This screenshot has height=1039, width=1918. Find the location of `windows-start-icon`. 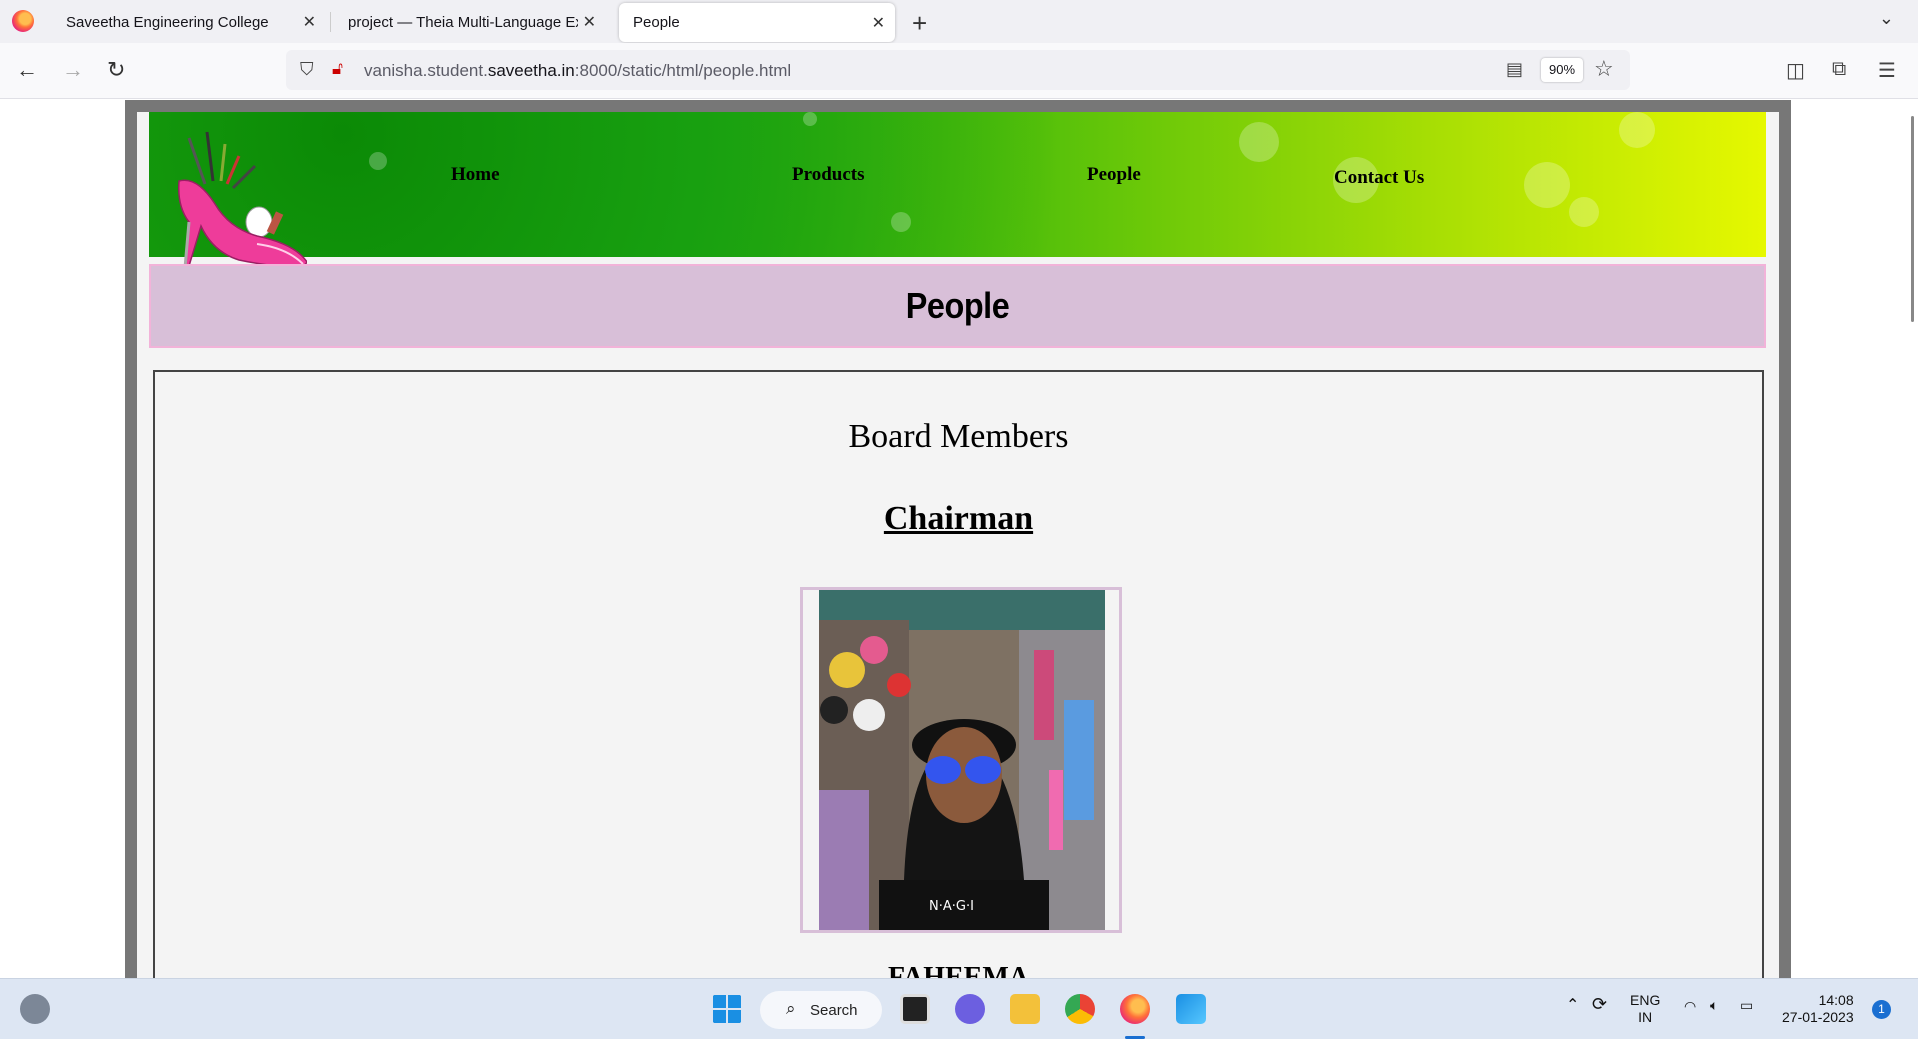

windows-start-icon is located at coordinates (727, 1009).